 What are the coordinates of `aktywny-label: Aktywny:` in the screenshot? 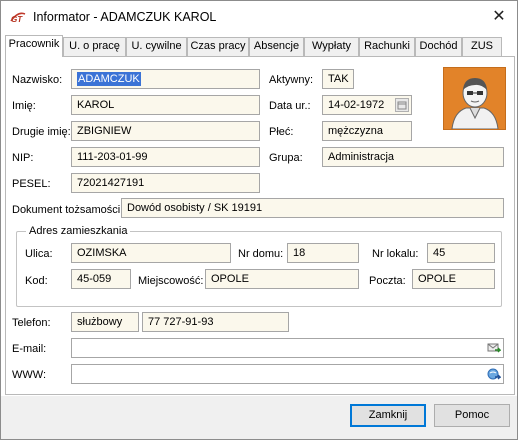 It's located at (291, 80).